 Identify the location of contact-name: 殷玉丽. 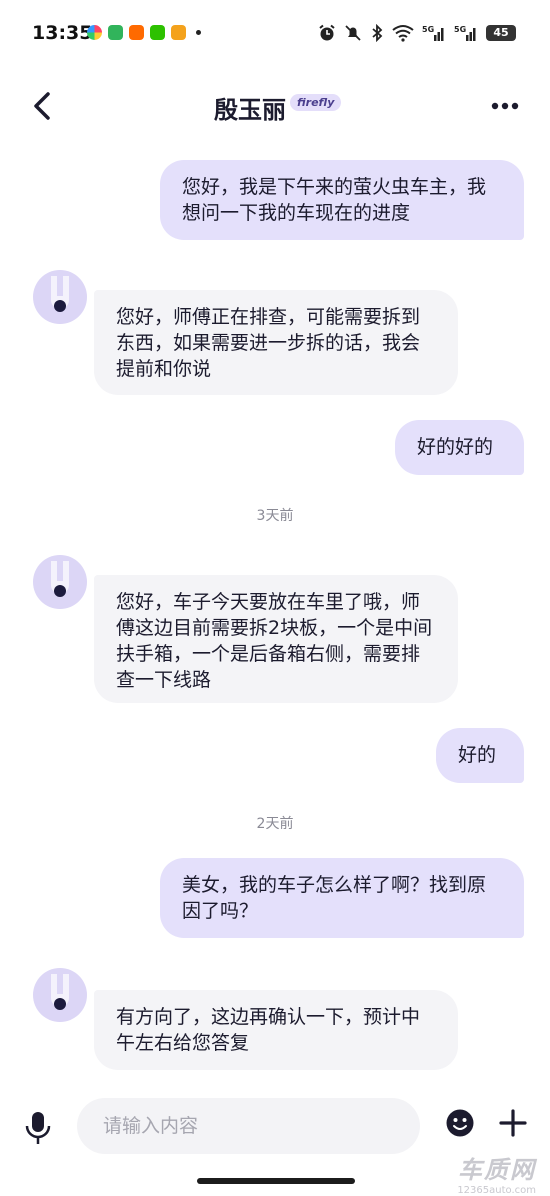
(250, 110).